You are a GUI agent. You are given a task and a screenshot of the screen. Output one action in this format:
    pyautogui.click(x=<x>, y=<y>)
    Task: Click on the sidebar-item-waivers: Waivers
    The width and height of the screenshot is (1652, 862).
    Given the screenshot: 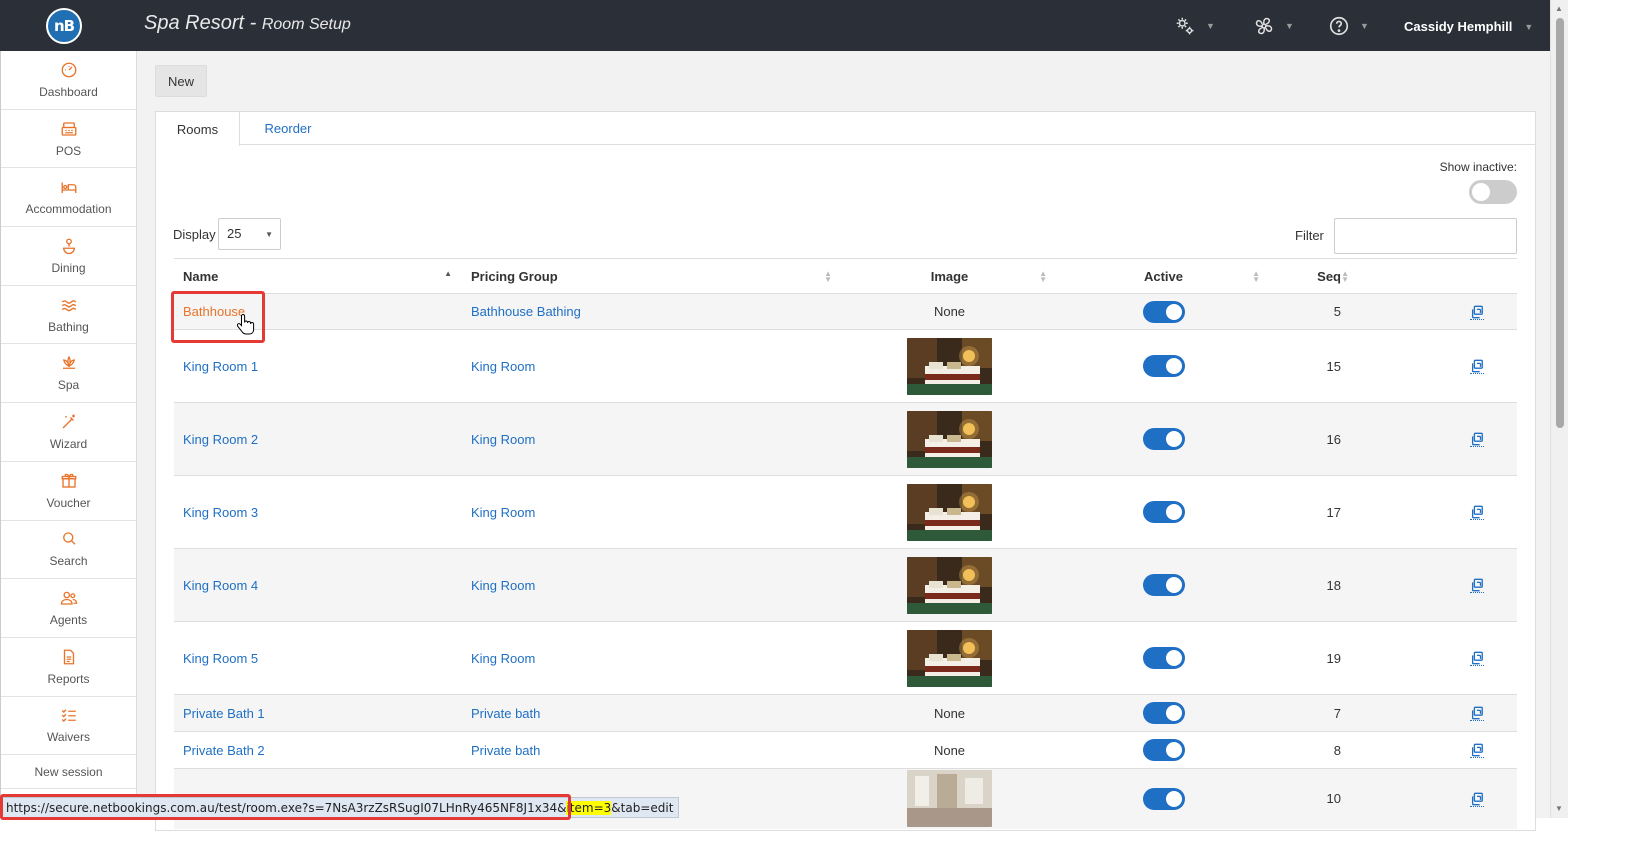 What is the action you would take?
    pyautogui.click(x=68, y=726)
    